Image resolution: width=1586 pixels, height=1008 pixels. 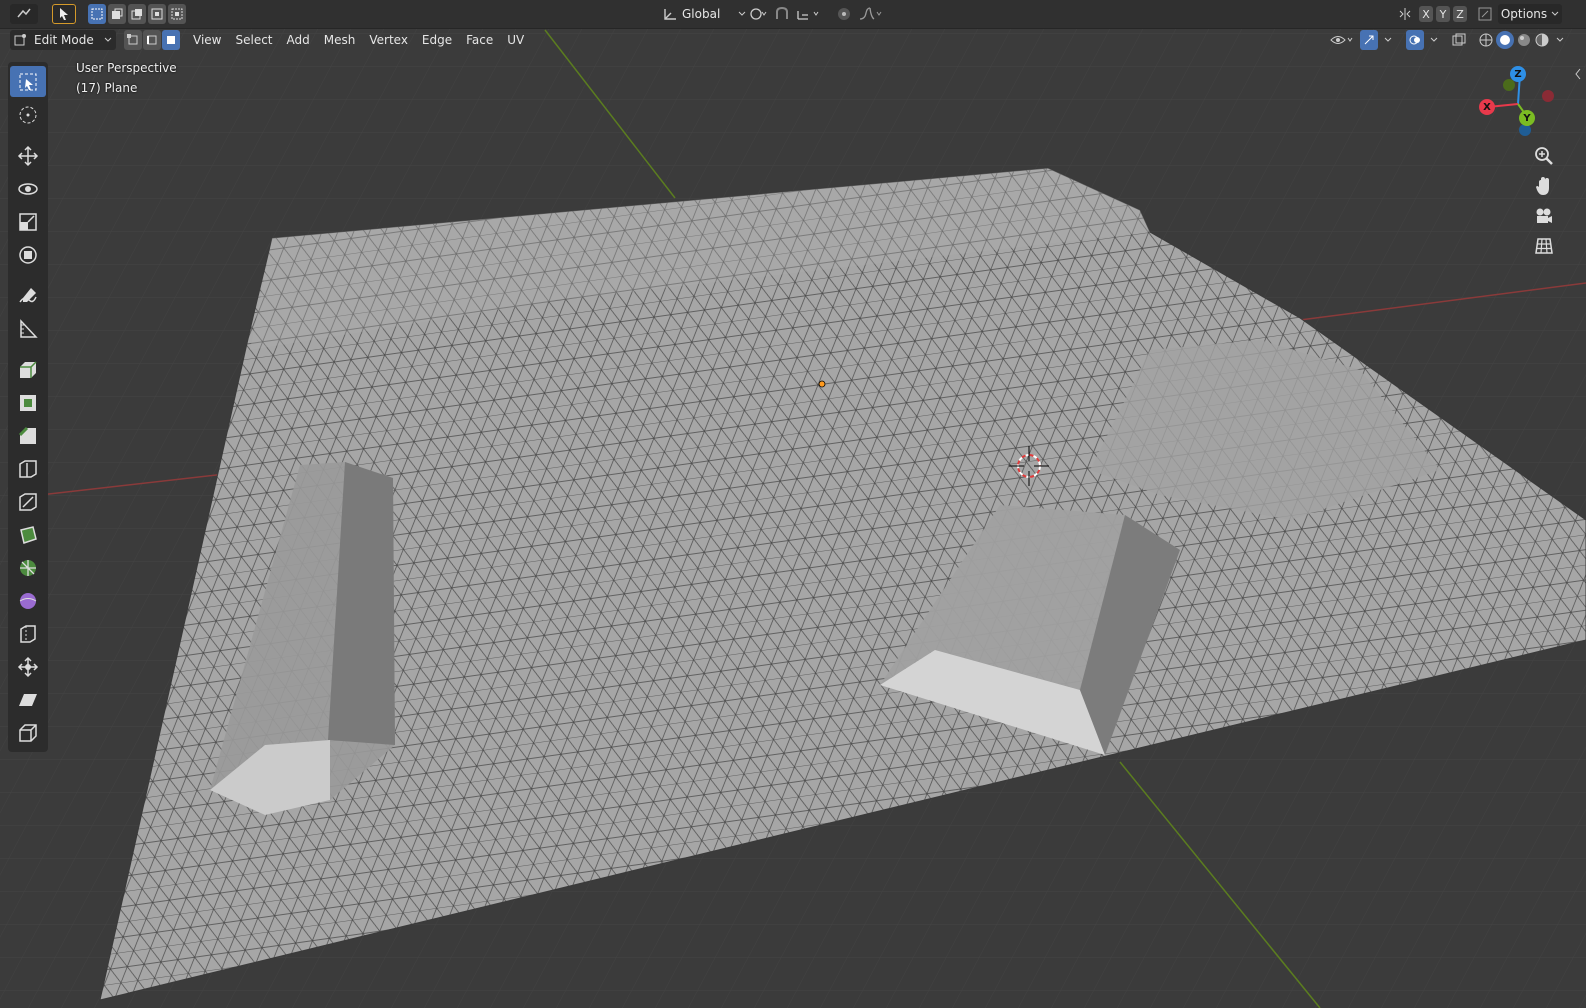 I want to click on wireframe-shading-icon, so click(x=1486, y=40).